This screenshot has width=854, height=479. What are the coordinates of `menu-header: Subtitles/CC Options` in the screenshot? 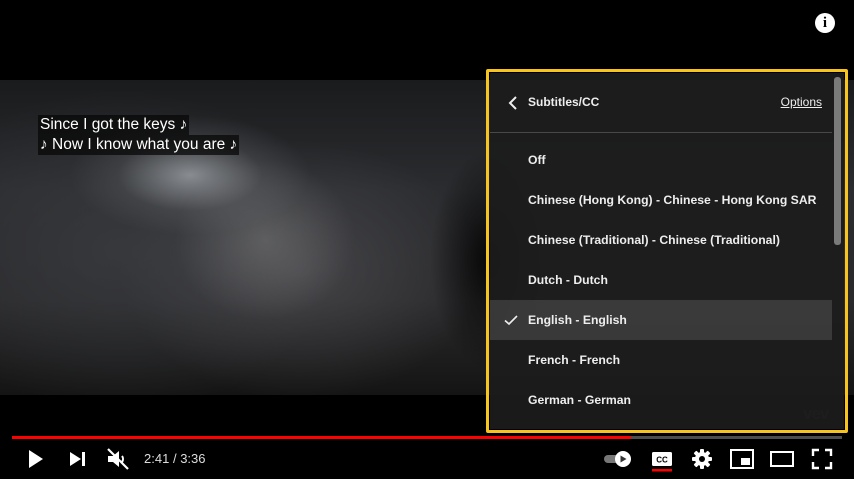 It's located at (661, 103).